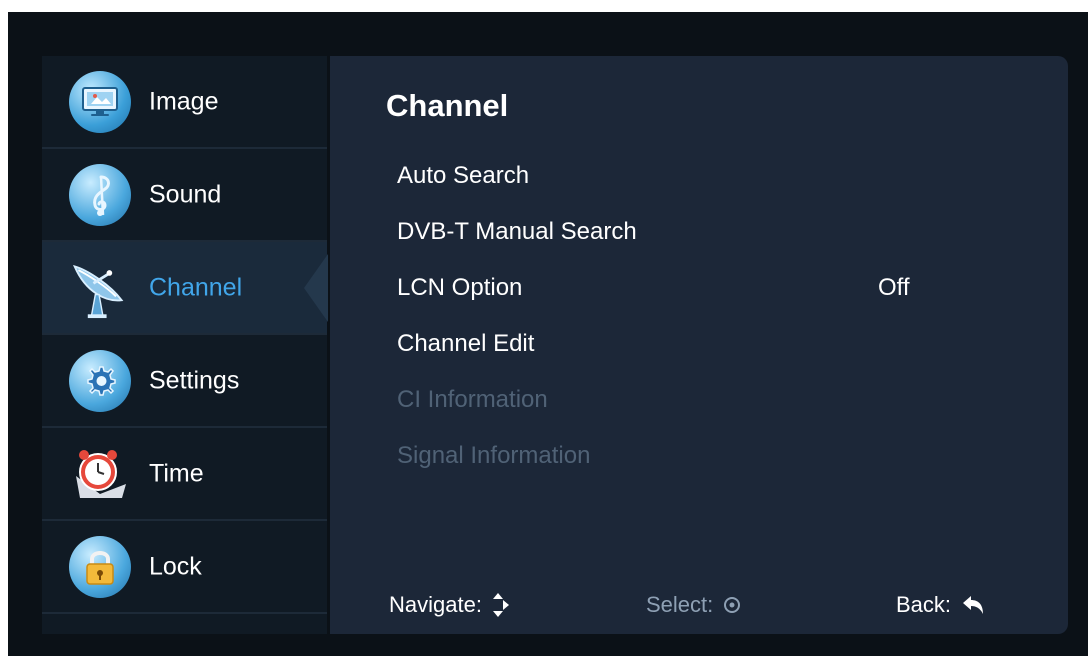 Image resolution: width=1088 pixels, height=656 pixels. I want to click on select-hint: Select:, so click(693, 605).